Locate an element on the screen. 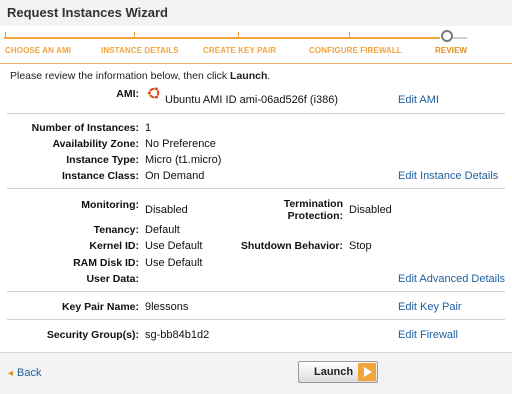 This screenshot has width=512, height=394. instance-class-value: On Demand is located at coordinates (175, 176).